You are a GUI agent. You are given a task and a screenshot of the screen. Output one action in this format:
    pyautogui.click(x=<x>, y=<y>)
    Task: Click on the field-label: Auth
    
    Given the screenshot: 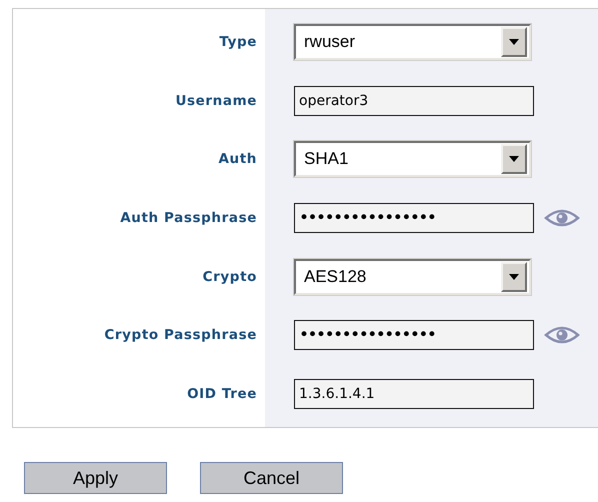 What is the action you would take?
    pyautogui.click(x=237, y=159)
    